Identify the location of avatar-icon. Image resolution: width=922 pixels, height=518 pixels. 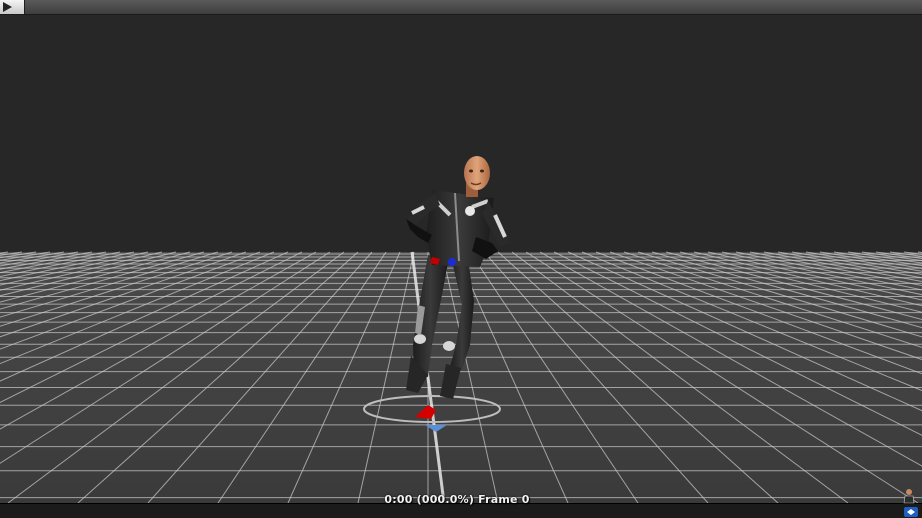
(909, 496).